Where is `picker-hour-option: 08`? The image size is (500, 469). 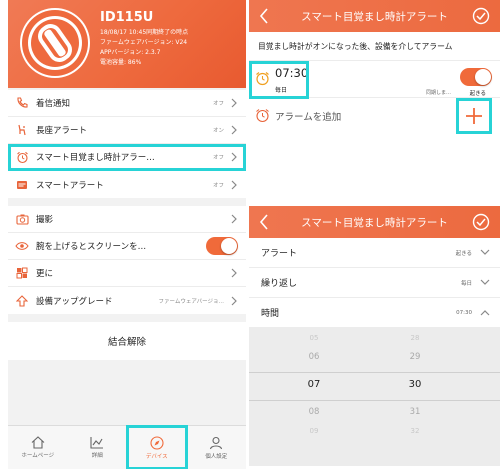 picker-hour-option: 08 is located at coordinates (314, 412).